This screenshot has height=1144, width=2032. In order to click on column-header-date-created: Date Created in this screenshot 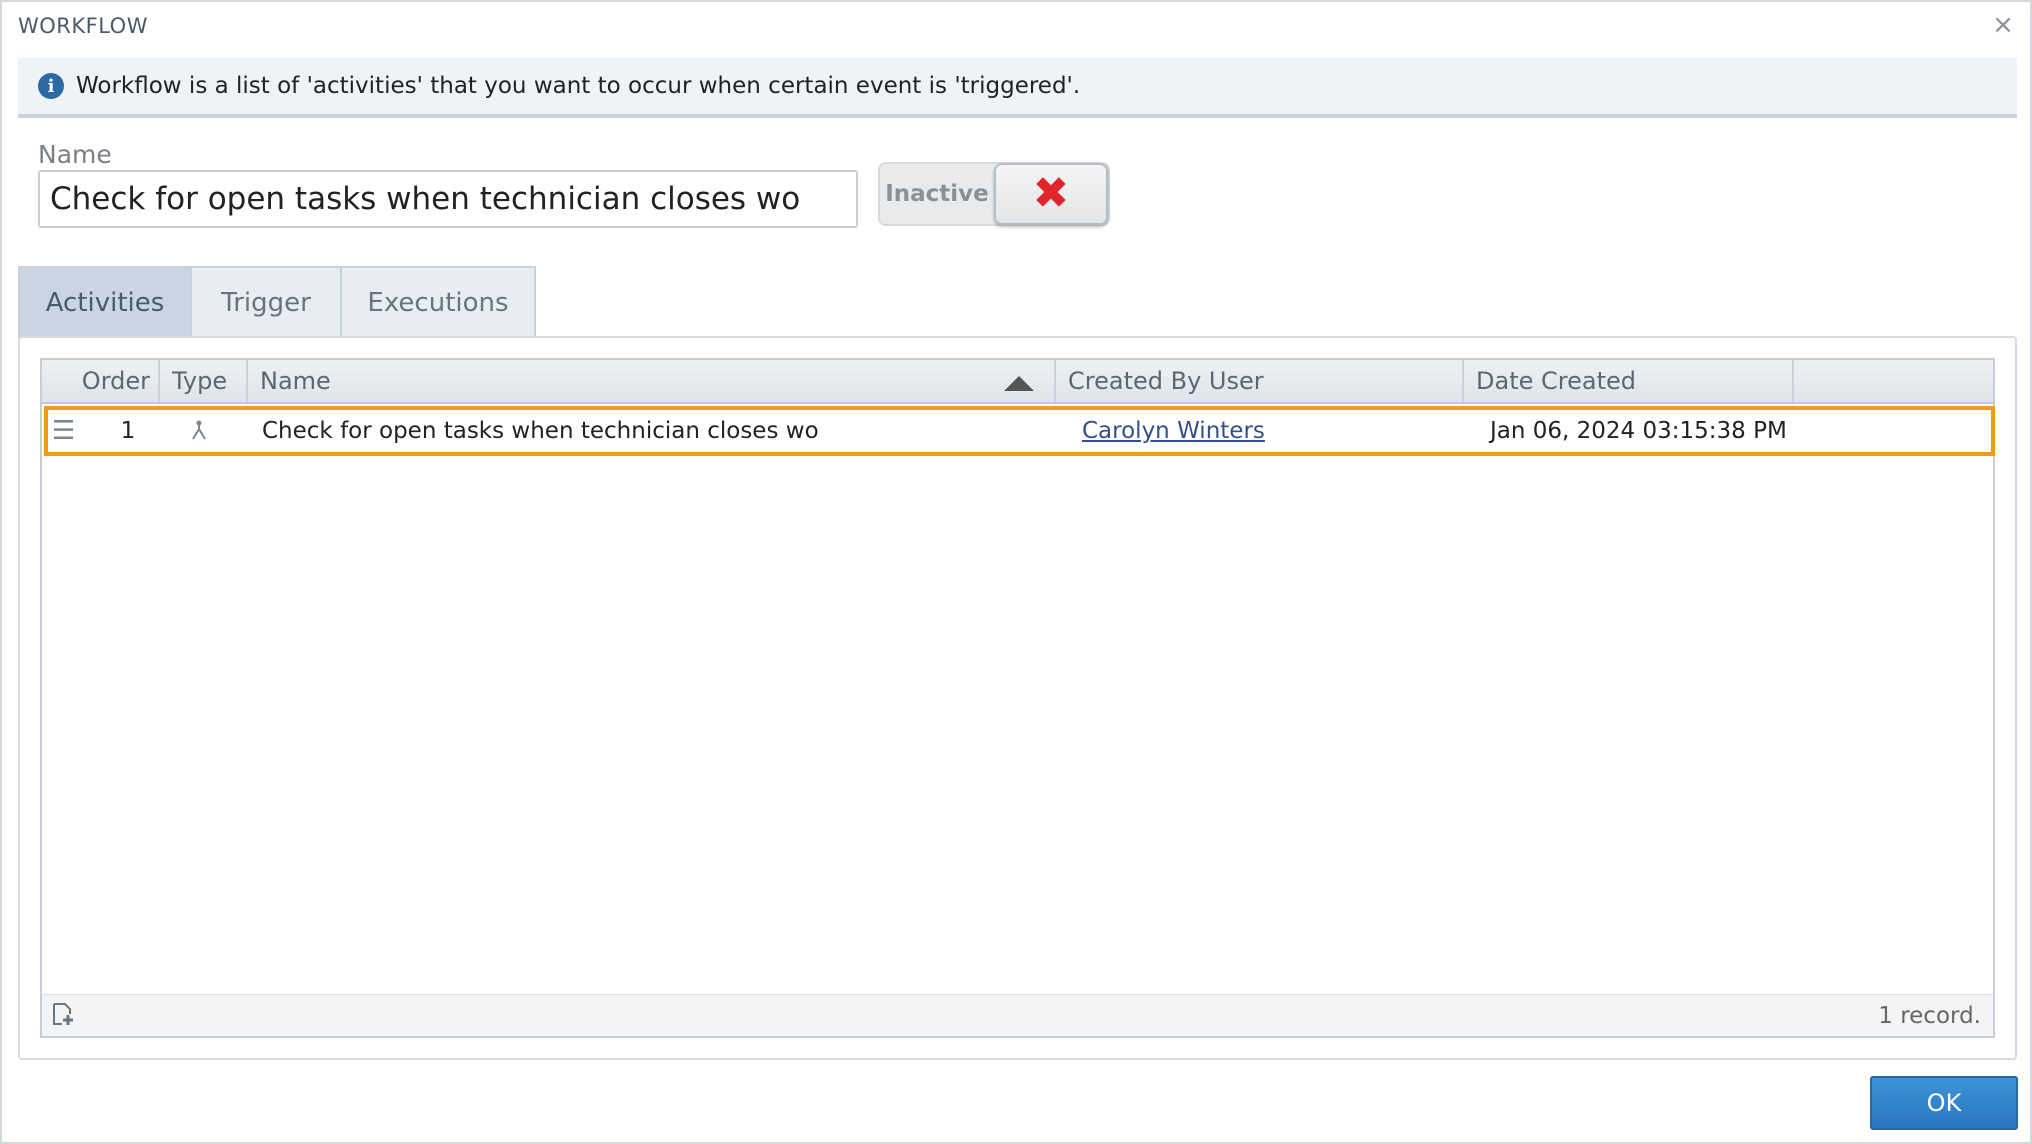, I will do `click(1629, 381)`.